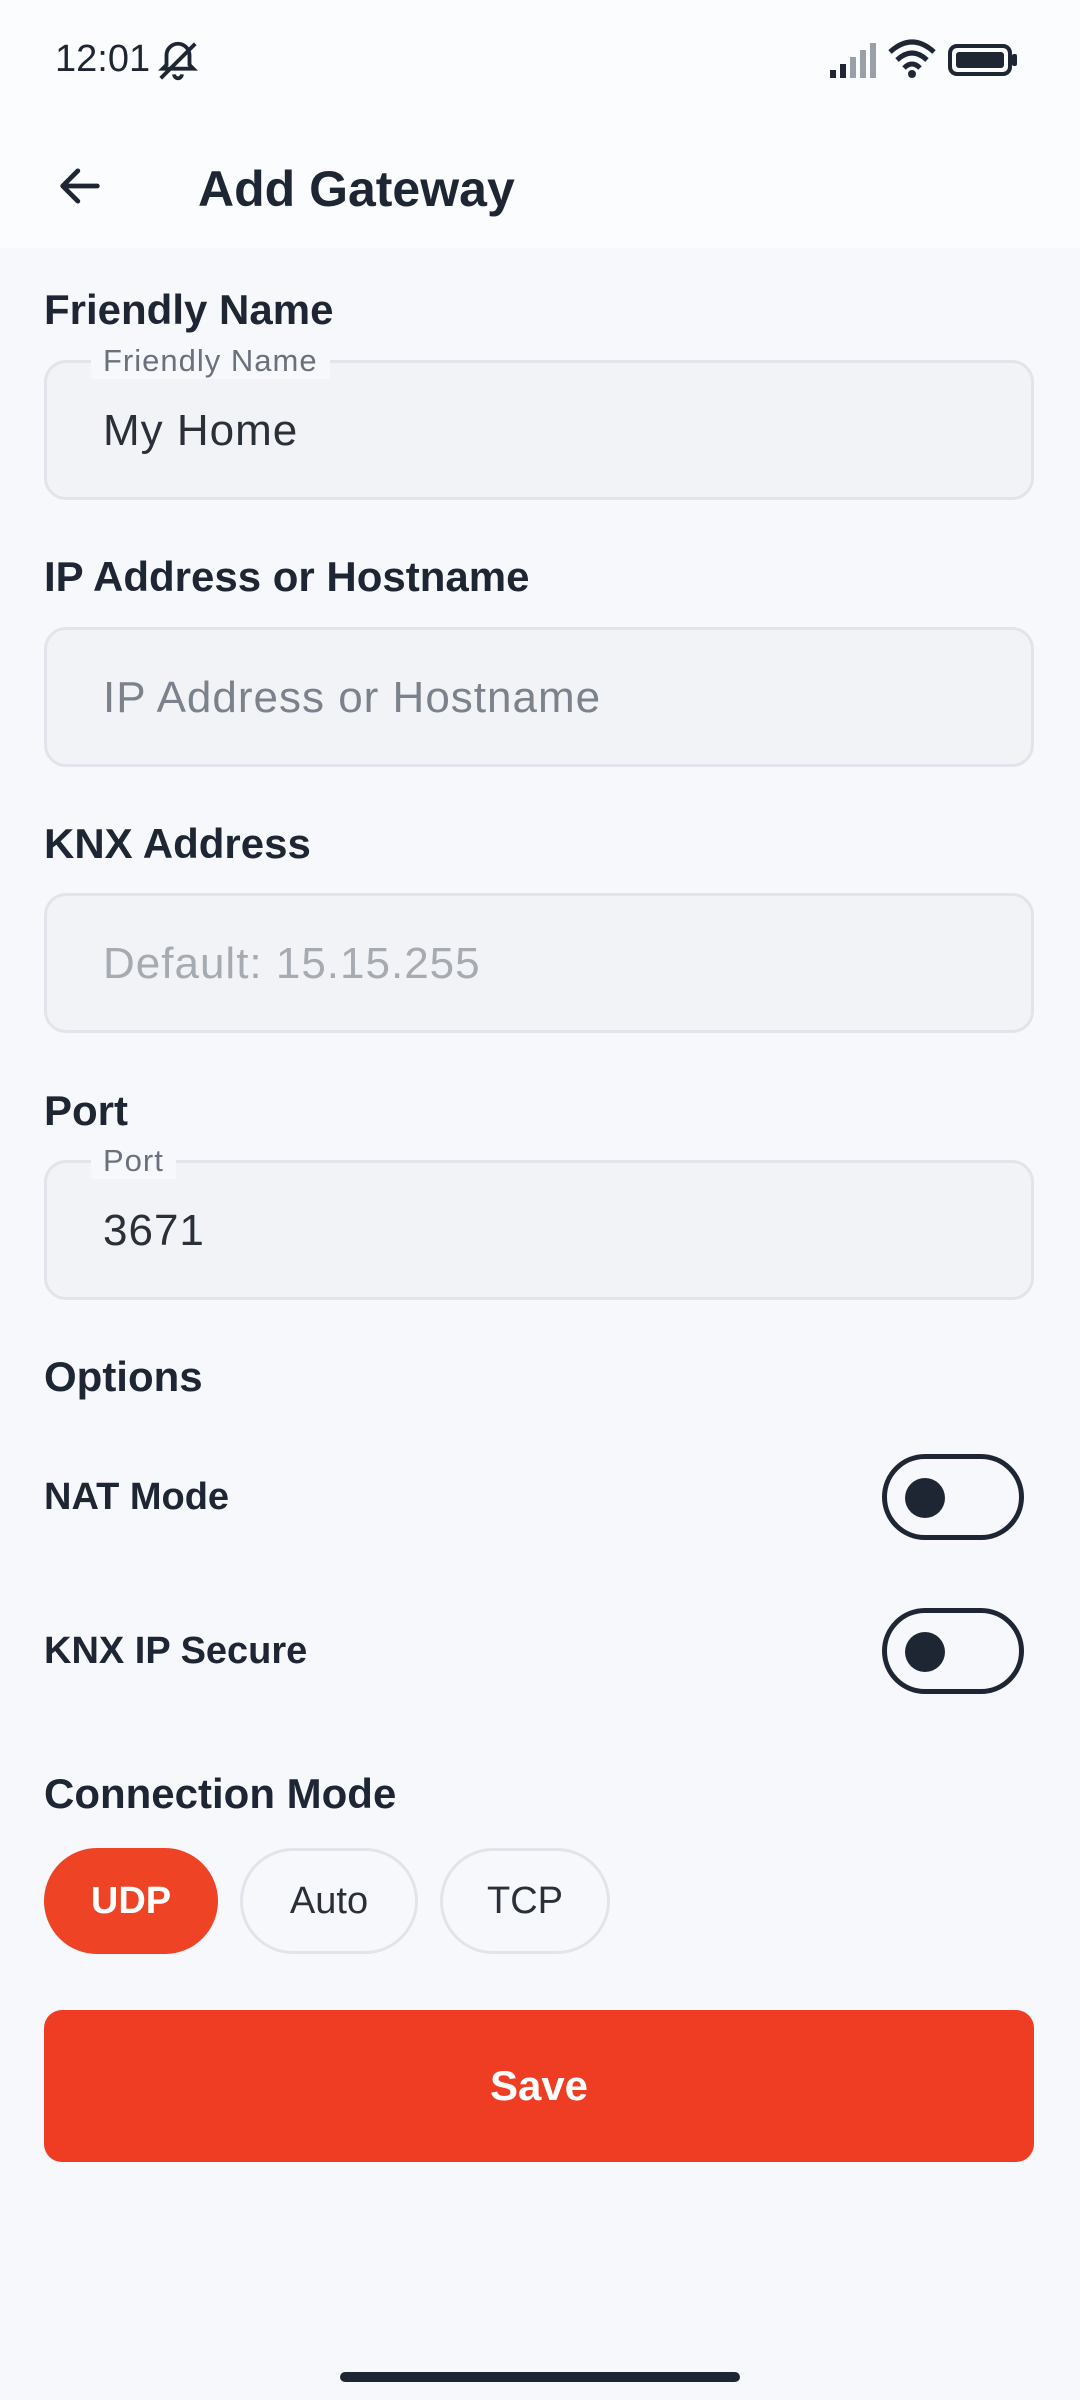 This screenshot has width=1080, height=2400. What do you see at coordinates (220, 1793) in the screenshot?
I see `connection-mode-title: Connection Mode` at bounding box center [220, 1793].